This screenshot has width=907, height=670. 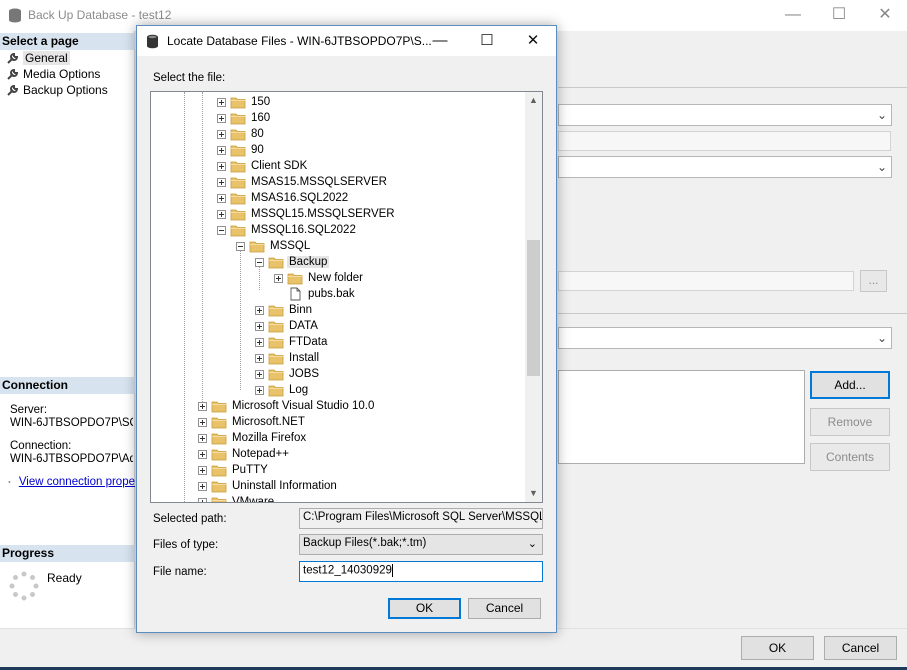 I want to click on tree-node-label: 160, so click(x=261, y=118).